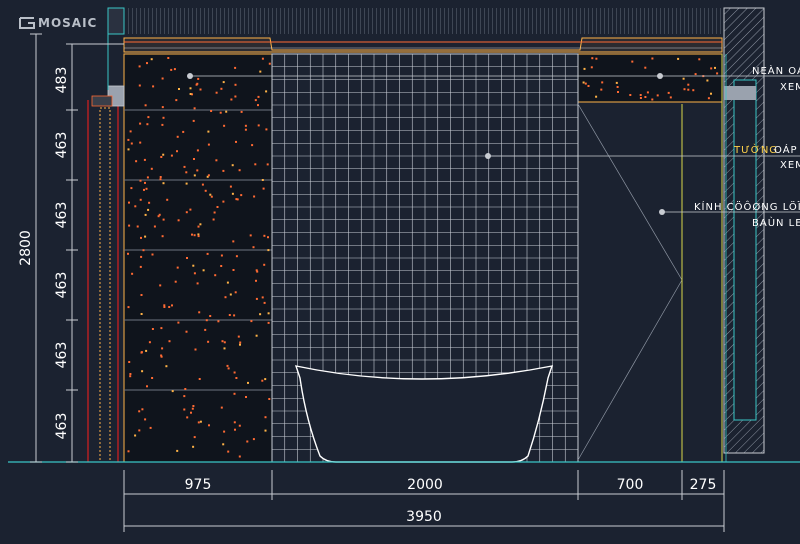  Describe the element at coordinates (650, 78) in the screenshot. I see `stone-panel-right` at that location.